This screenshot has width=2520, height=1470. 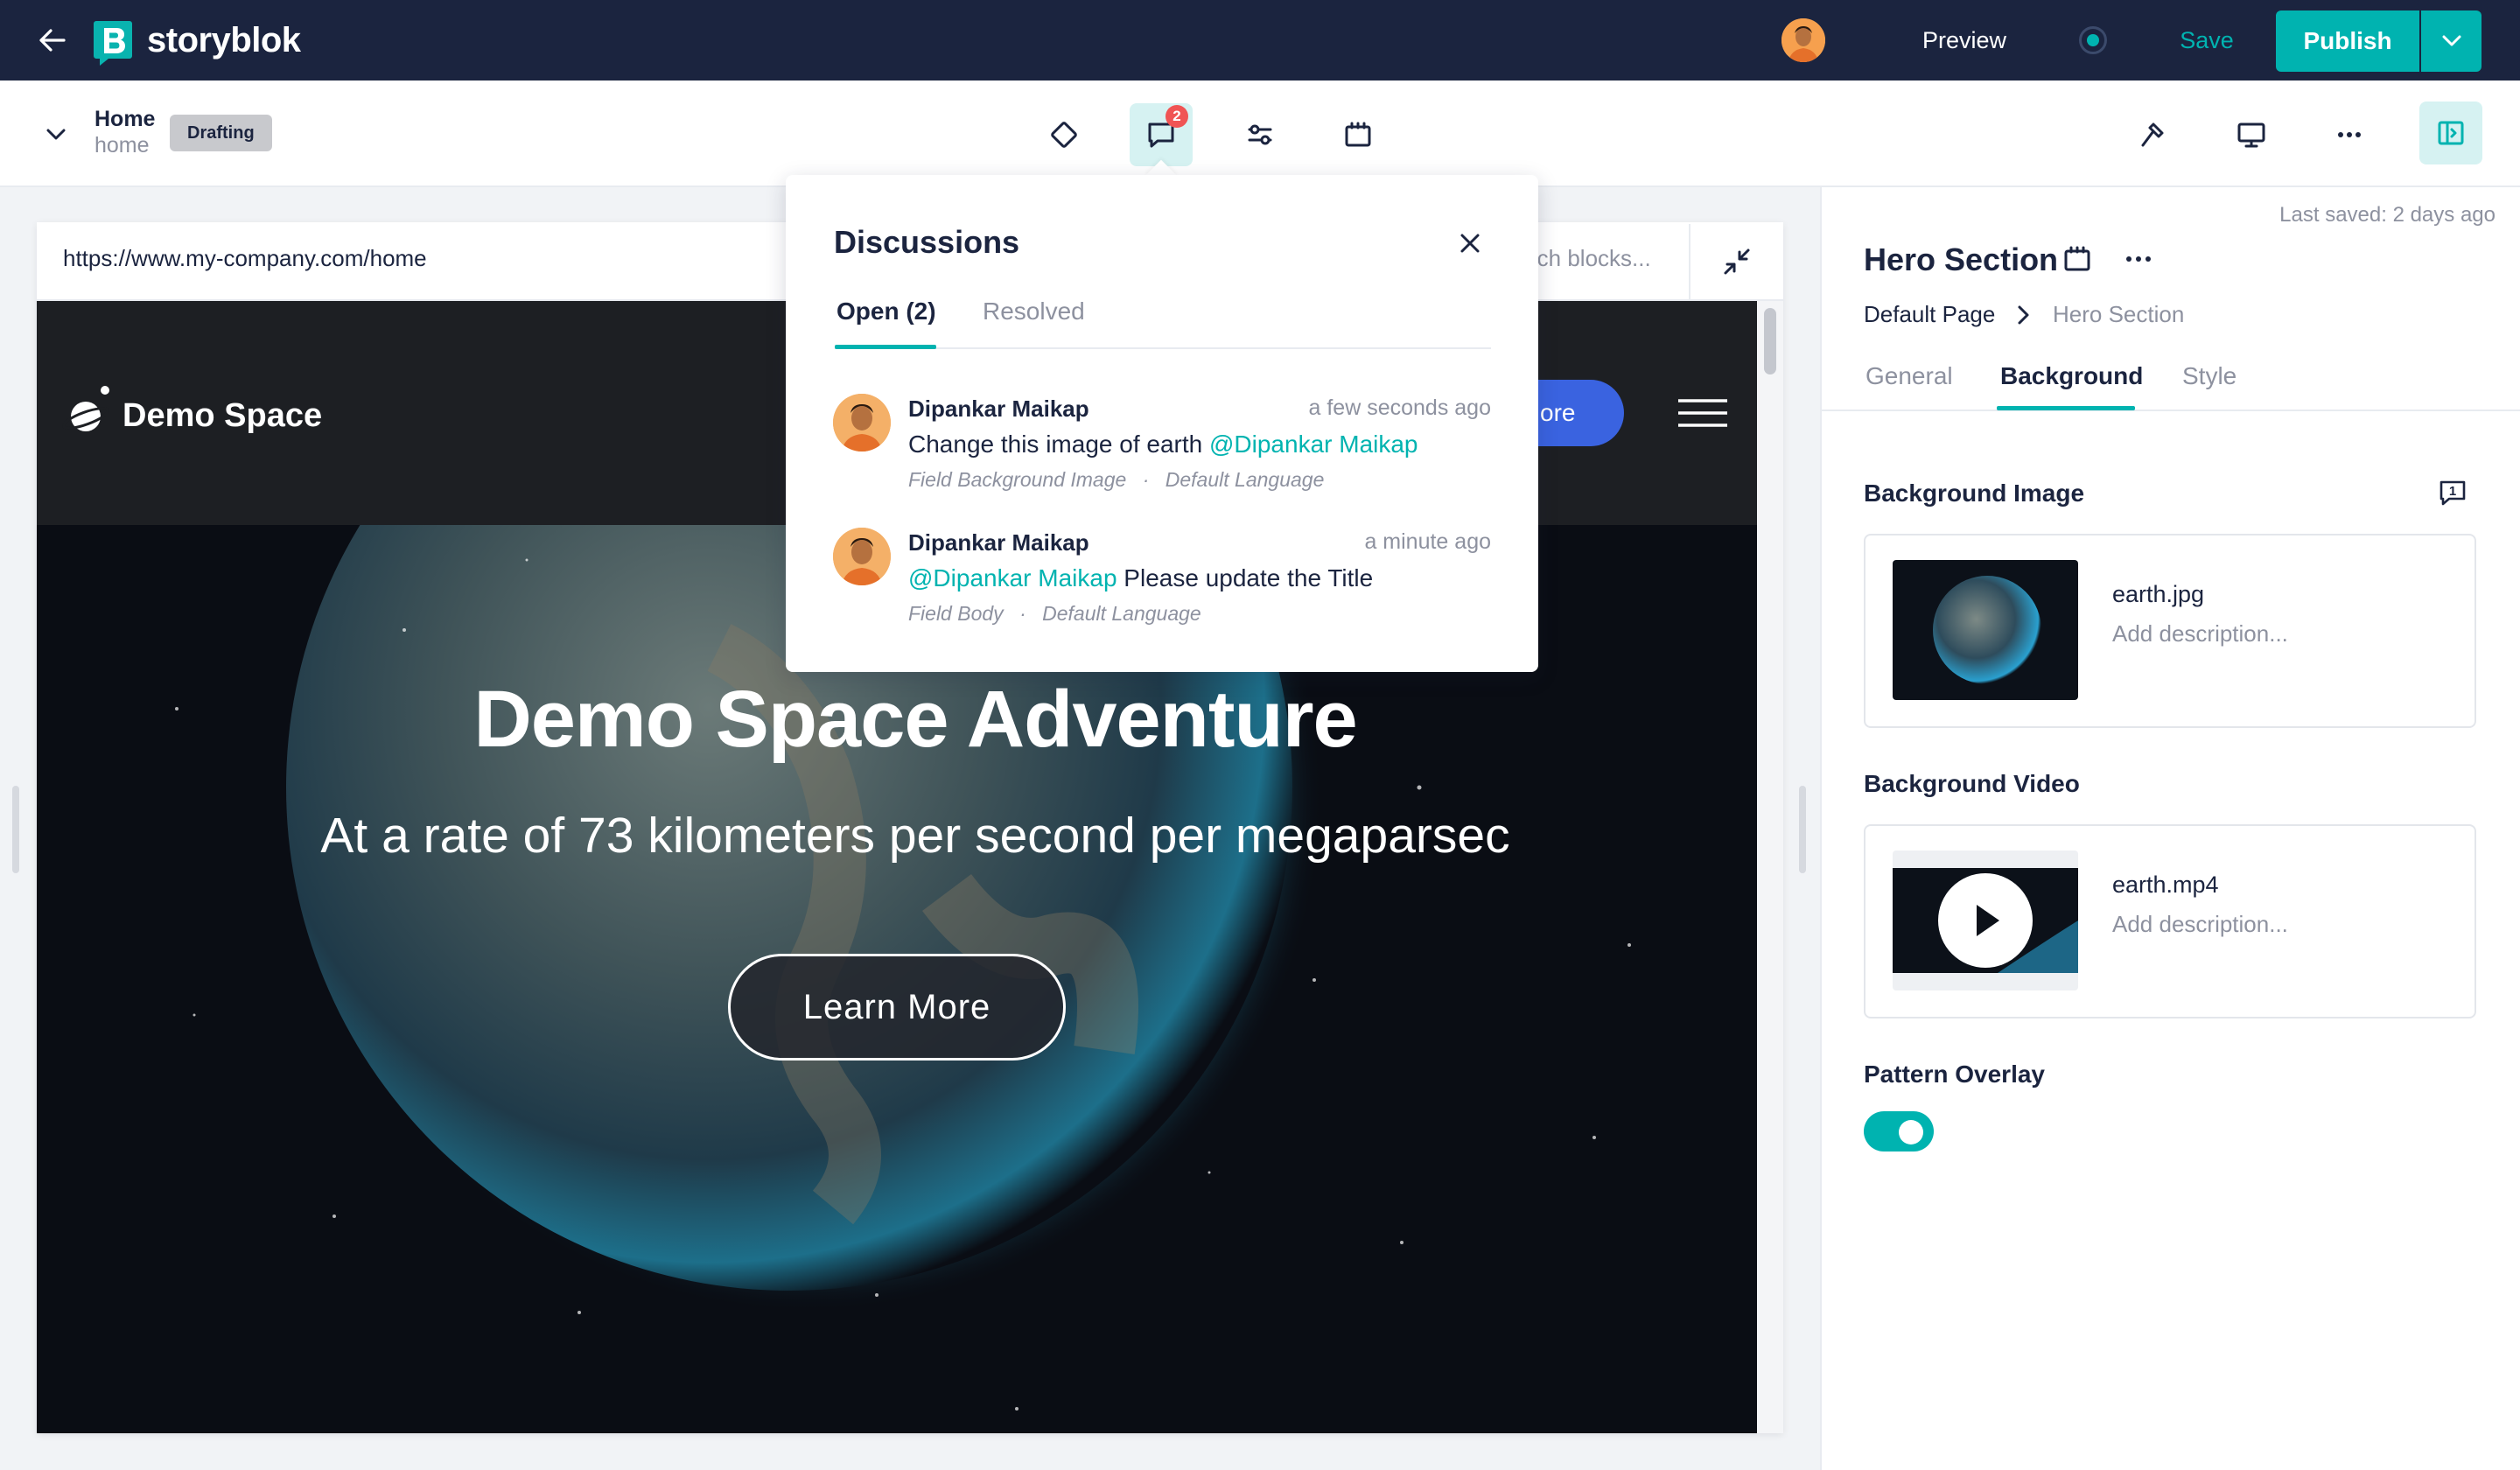 What do you see at coordinates (2093, 40) in the screenshot?
I see `live-status-indicator` at bounding box center [2093, 40].